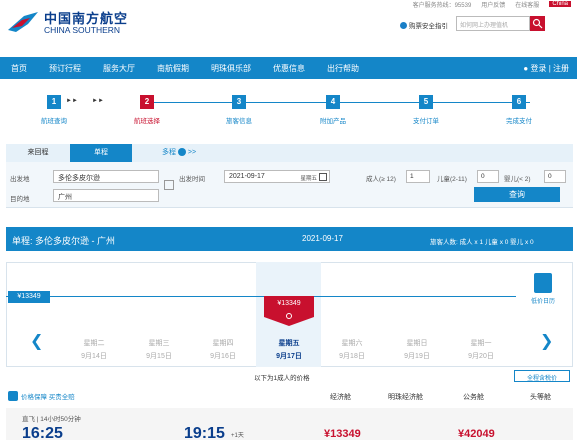 This screenshot has width=577, height=443. Describe the element at coordinates (65, 68) in the screenshot. I see `nav-booking: 预订行程` at that location.